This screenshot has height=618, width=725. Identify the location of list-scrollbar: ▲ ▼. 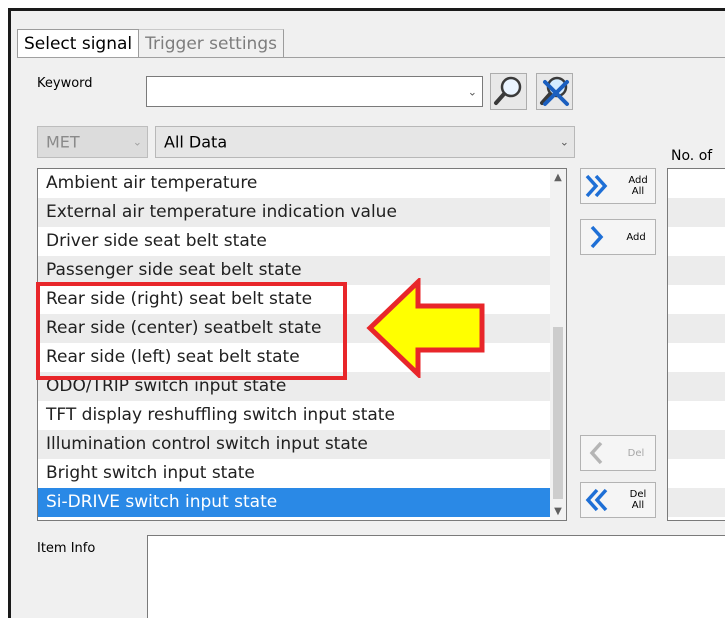
(558, 344).